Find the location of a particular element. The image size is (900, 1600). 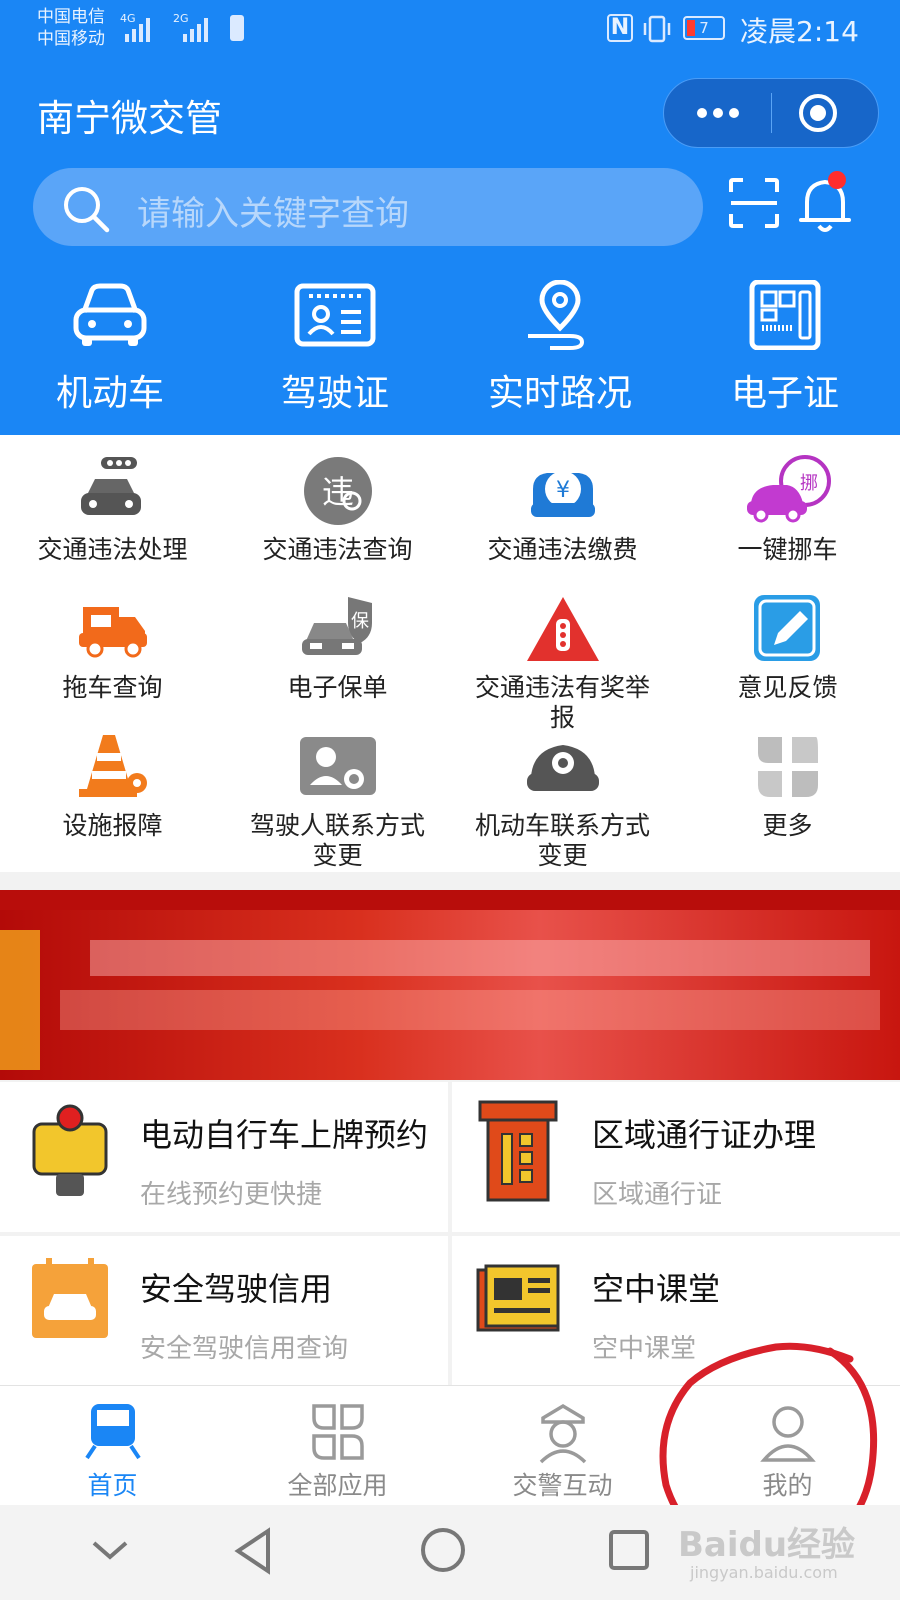

notification-bell-icon is located at coordinates (825, 203).